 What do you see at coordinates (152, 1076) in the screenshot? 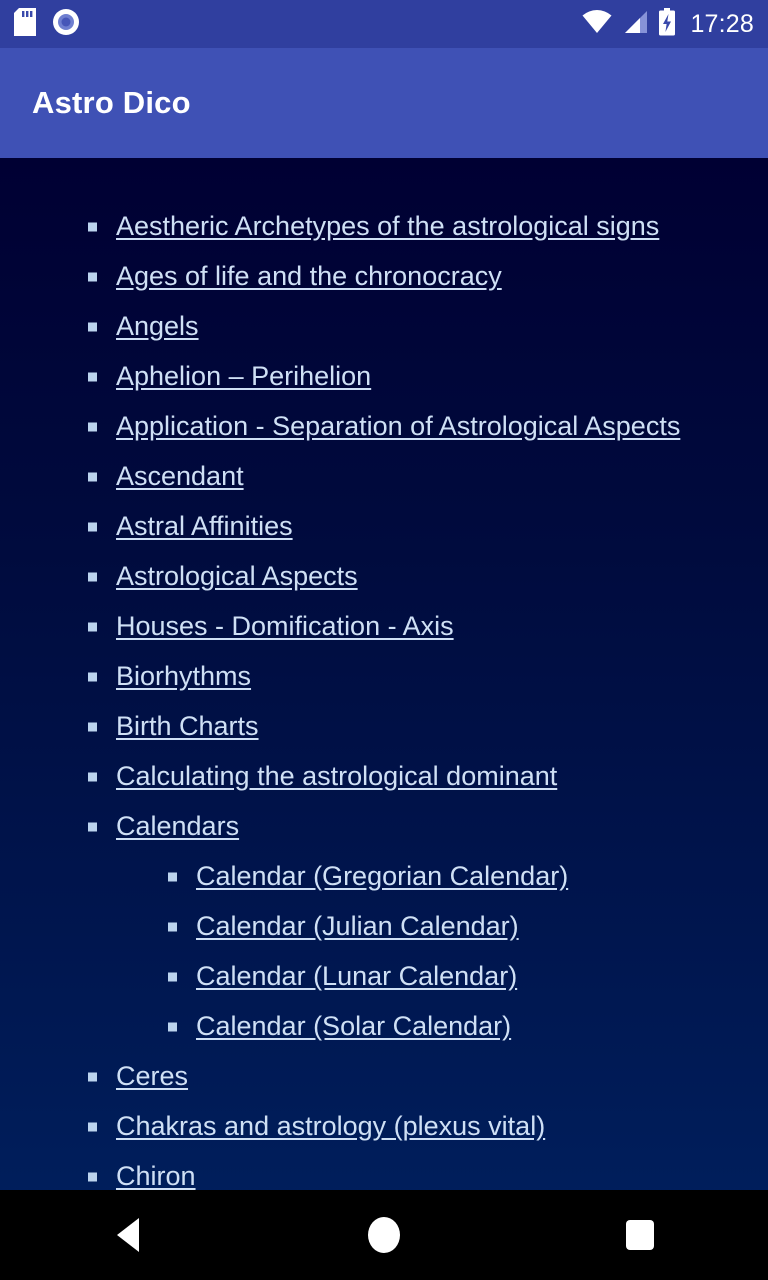
I see `entry-link: Ceres` at bounding box center [152, 1076].